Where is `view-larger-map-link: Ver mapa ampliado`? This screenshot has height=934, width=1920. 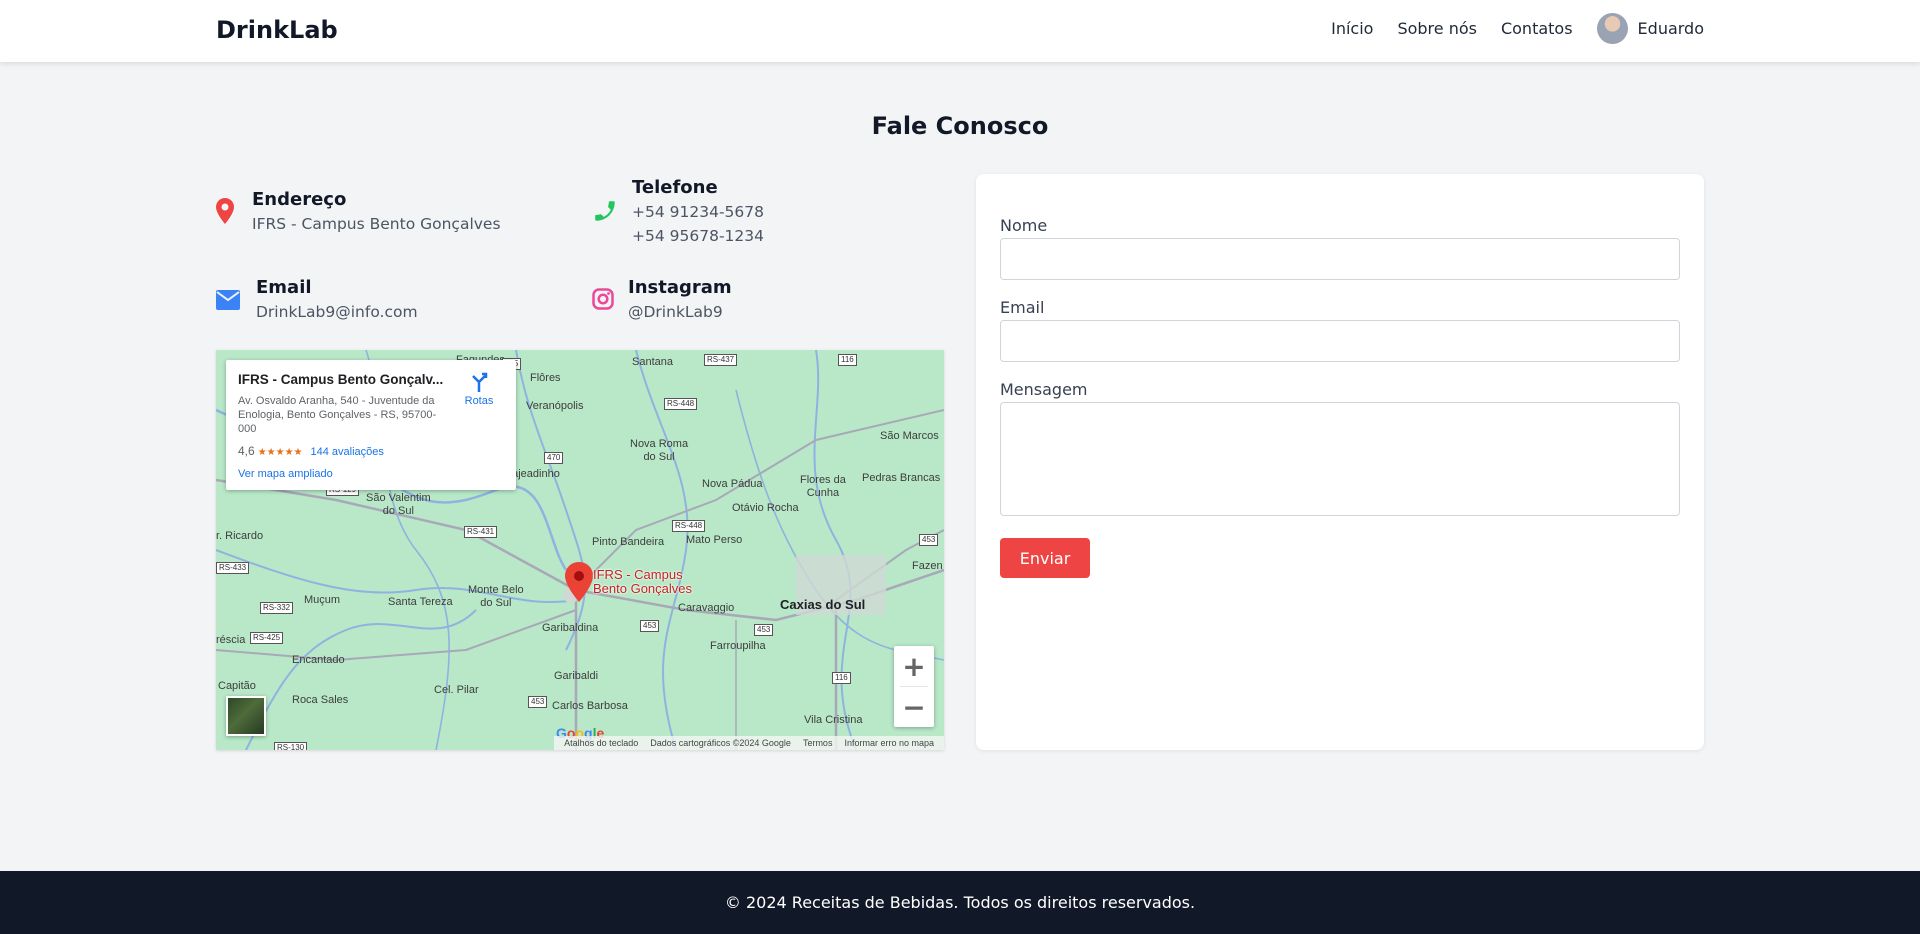 view-larger-map-link: Ver mapa ampliado is located at coordinates (285, 474).